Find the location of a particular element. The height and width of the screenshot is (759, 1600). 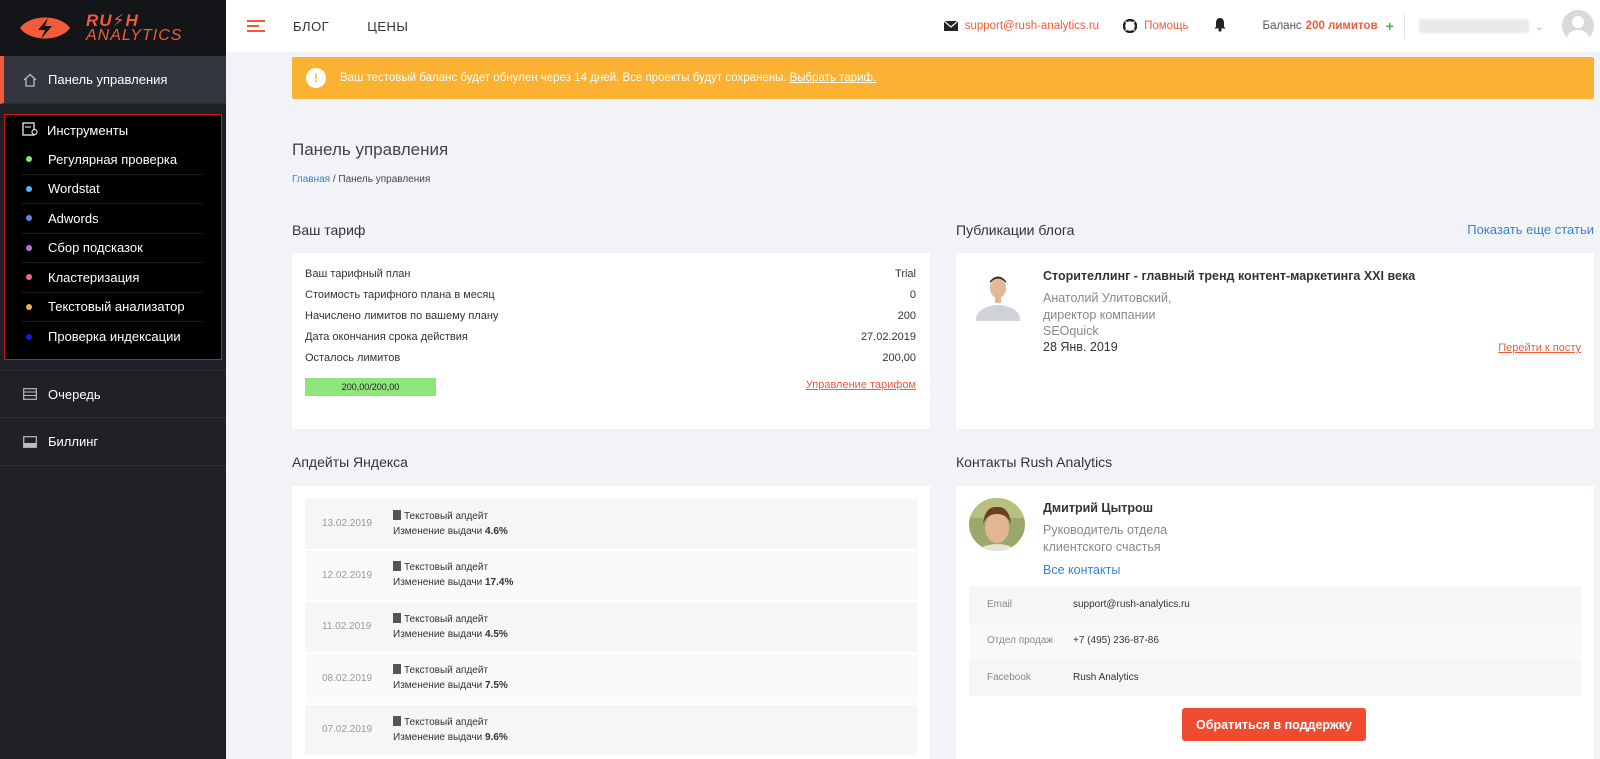

contact-photo is located at coordinates (997, 524).